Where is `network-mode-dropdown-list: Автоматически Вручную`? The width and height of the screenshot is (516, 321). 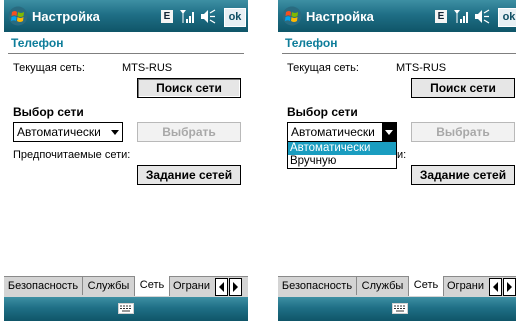
network-mode-dropdown-list: Автоматически Вручную is located at coordinates (342, 155).